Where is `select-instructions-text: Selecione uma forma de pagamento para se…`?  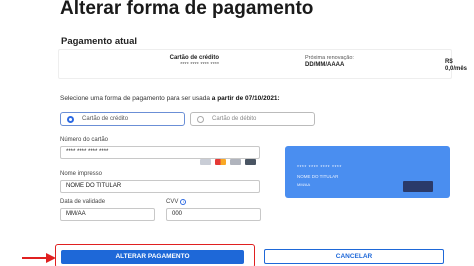 select-instructions-text: Selecione uma forma de pagamento para se… is located at coordinates (135, 98).